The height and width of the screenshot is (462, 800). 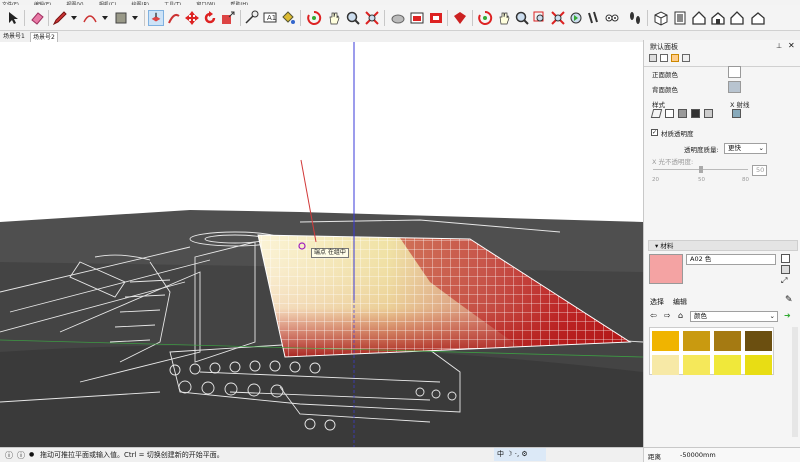 What do you see at coordinates (731, 259) in the screenshot?
I see `material-name-field: A02 色` at bounding box center [731, 259].